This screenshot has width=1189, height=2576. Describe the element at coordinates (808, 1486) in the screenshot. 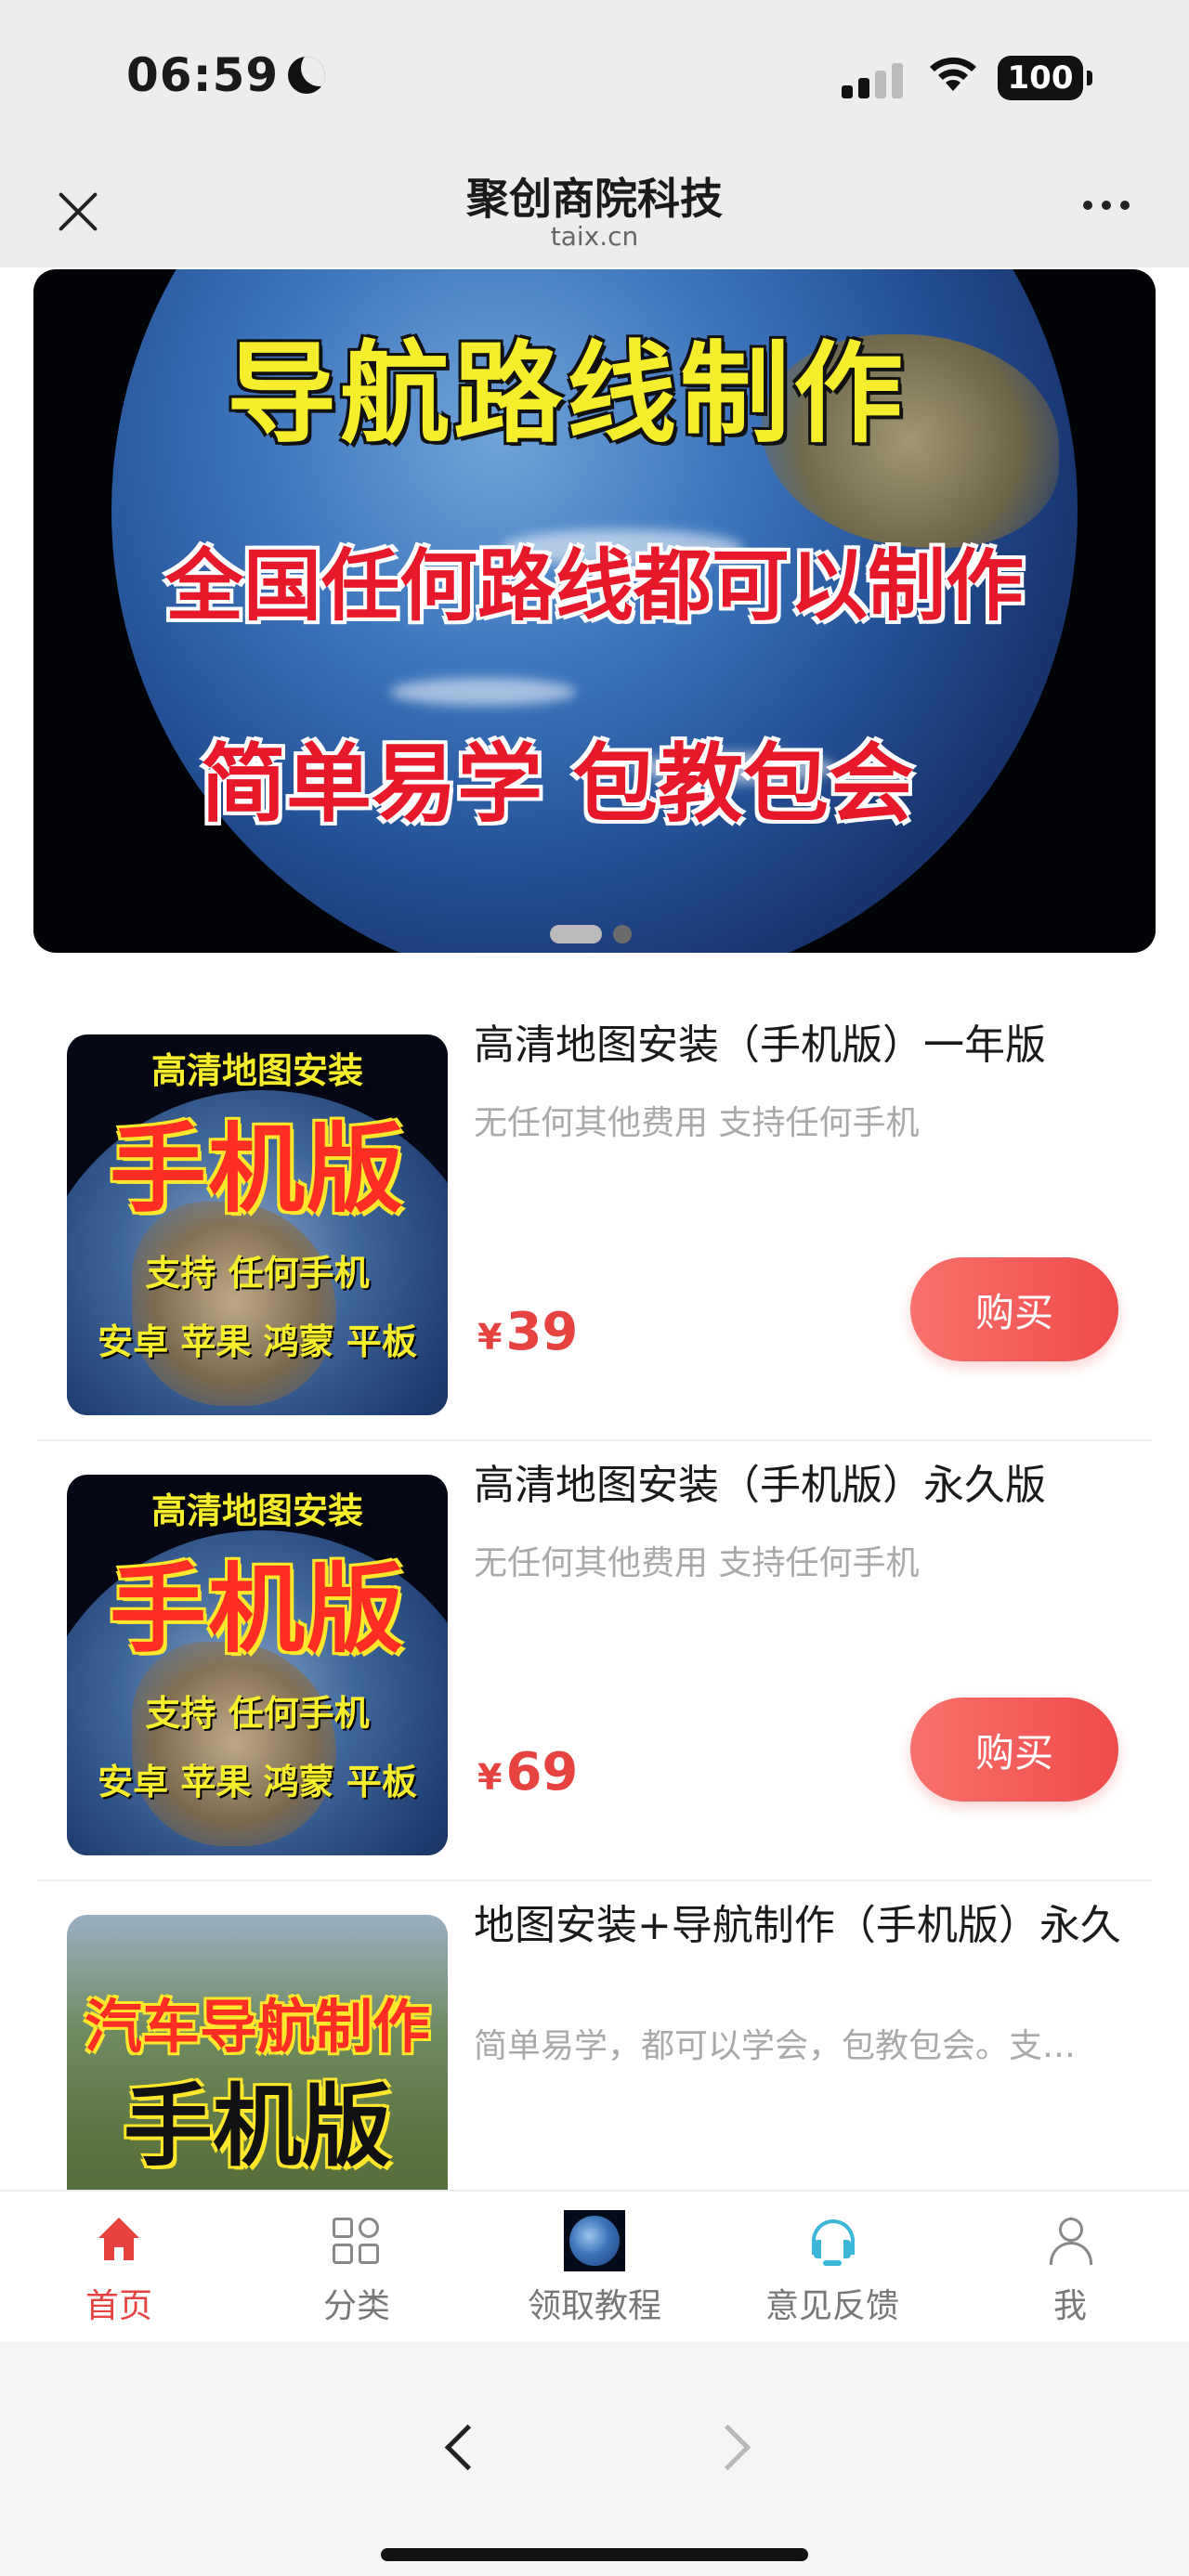

I see `product-title: 高清地图安装（手机版）永久版` at that location.